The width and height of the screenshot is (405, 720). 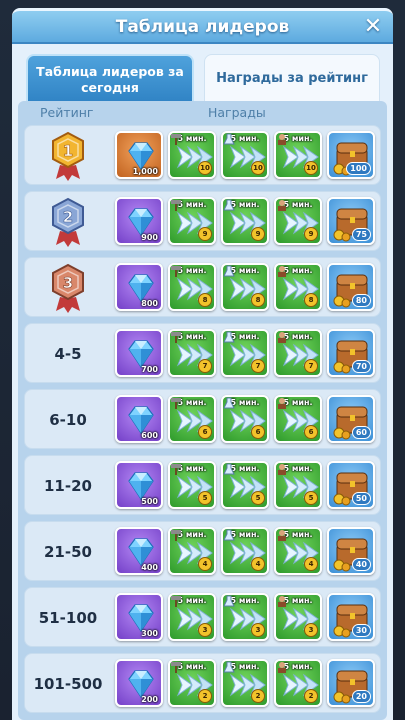 I want to click on gem-reward-item: 800, so click(x=139, y=287).